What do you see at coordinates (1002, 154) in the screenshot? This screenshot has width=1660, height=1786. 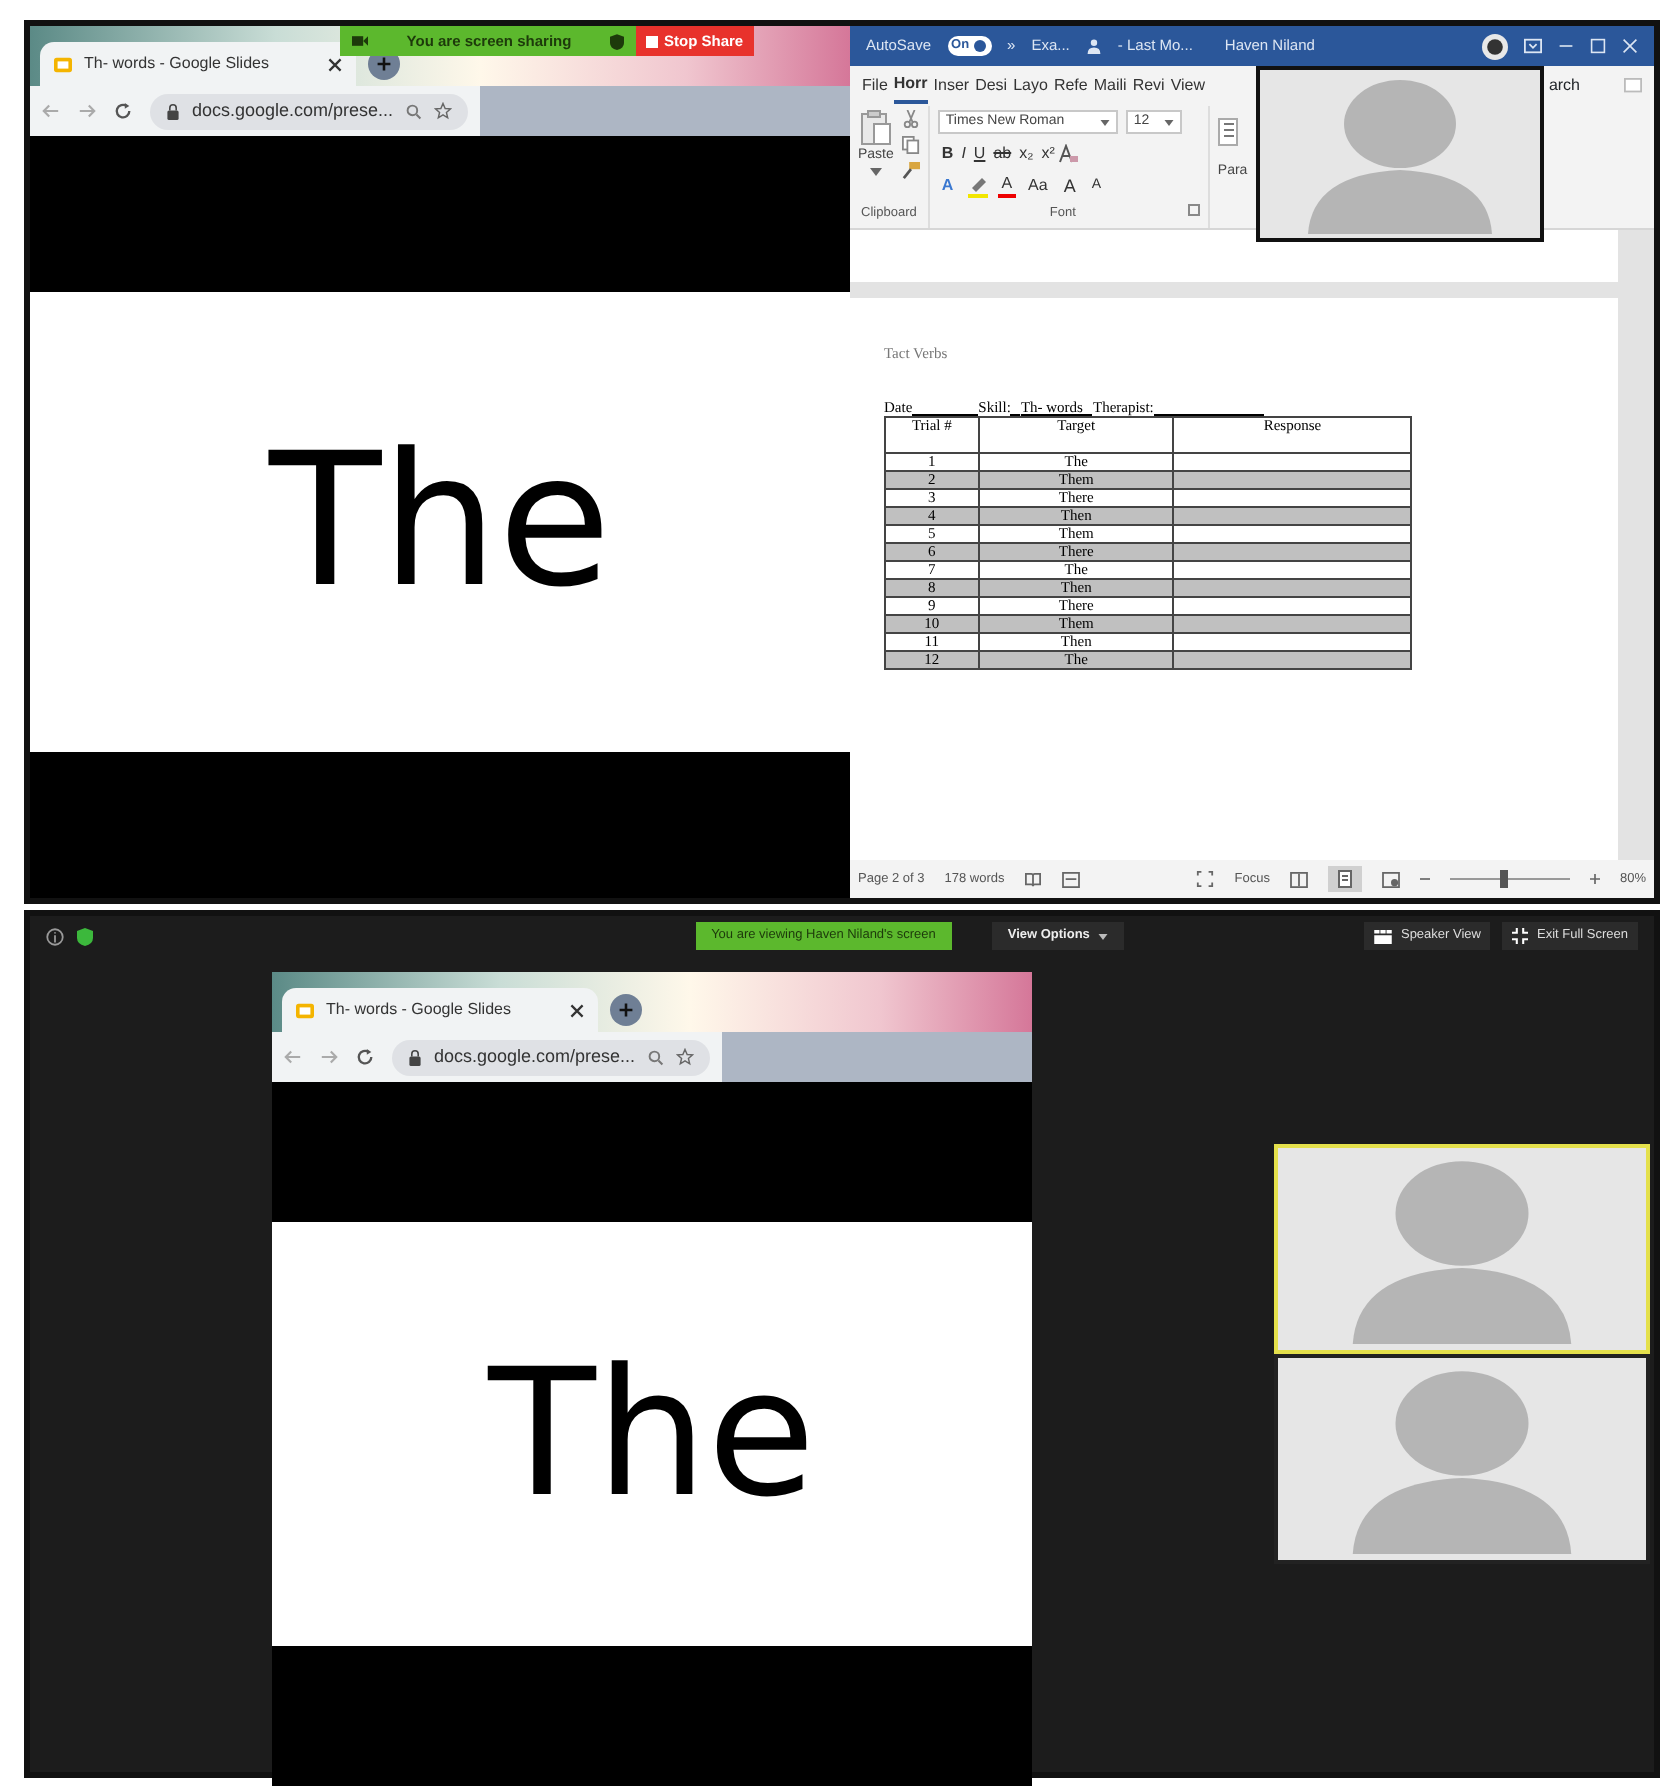 I see `format-button: ab` at bounding box center [1002, 154].